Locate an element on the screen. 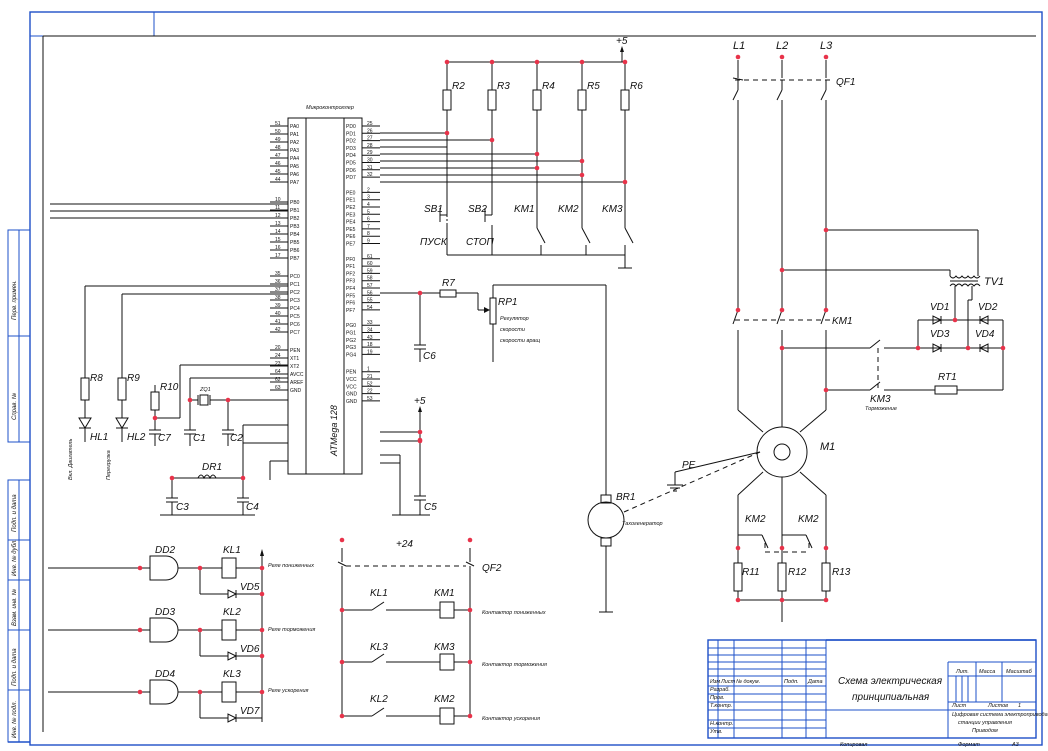 The height and width of the screenshot is (751, 1048). strip-cell-2: Подп. и дата is located at coordinates (15, 513).